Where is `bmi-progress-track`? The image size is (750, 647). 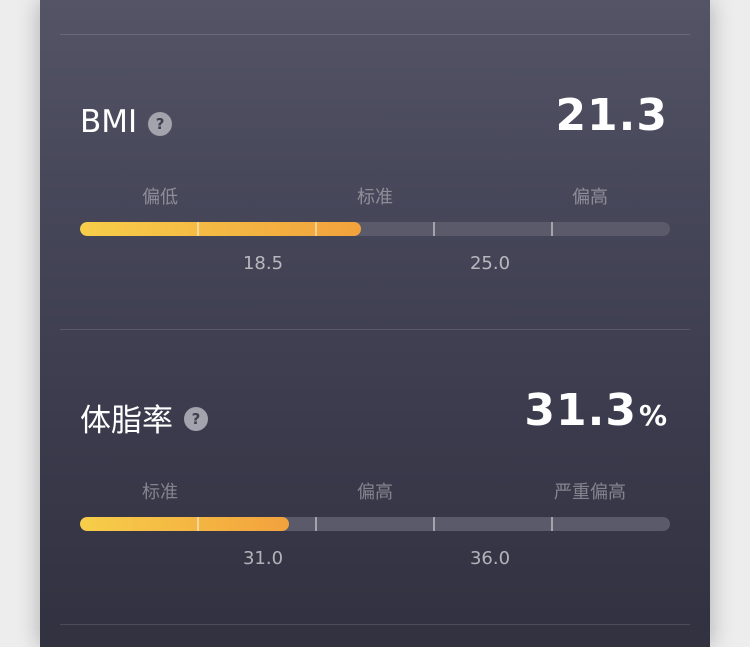 bmi-progress-track is located at coordinates (375, 229).